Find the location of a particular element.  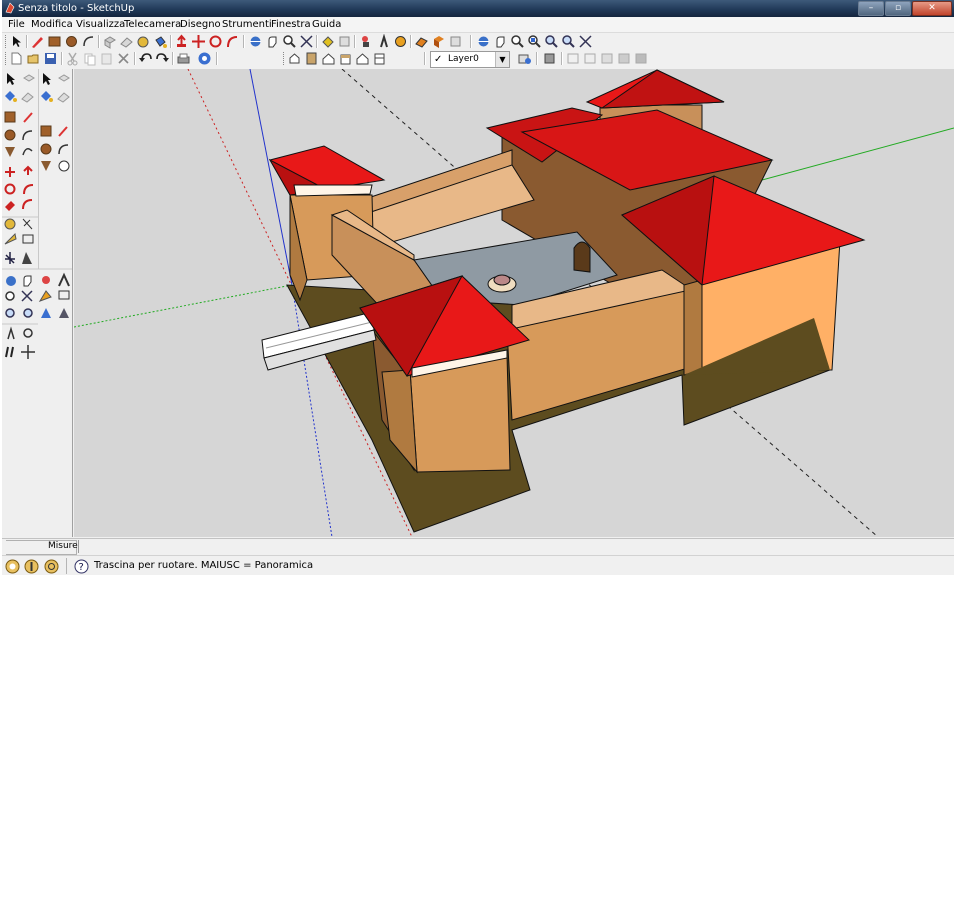

open-icon is located at coordinates (33, 58).